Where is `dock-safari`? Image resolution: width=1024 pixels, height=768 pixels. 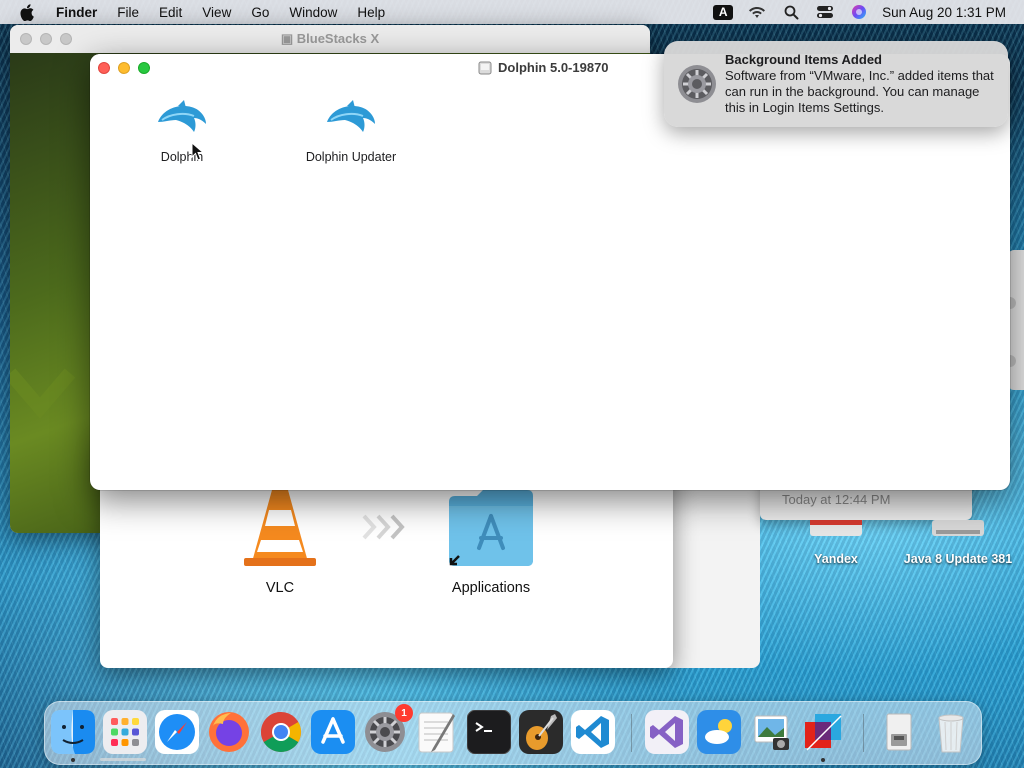 dock-safari is located at coordinates (177, 732).